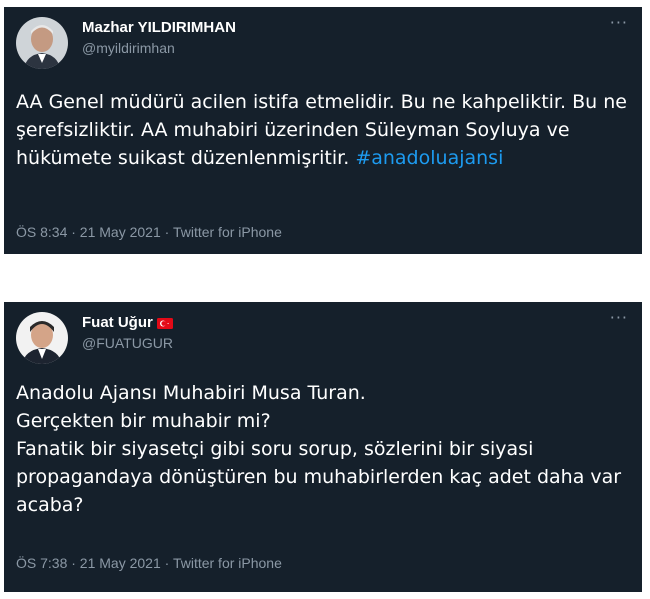 Image resolution: width=650 pixels, height=599 pixels. Describe the element at coordinates (127, 343) in the screenshot. I see `username-handle: @FUATUGUR` at that location.